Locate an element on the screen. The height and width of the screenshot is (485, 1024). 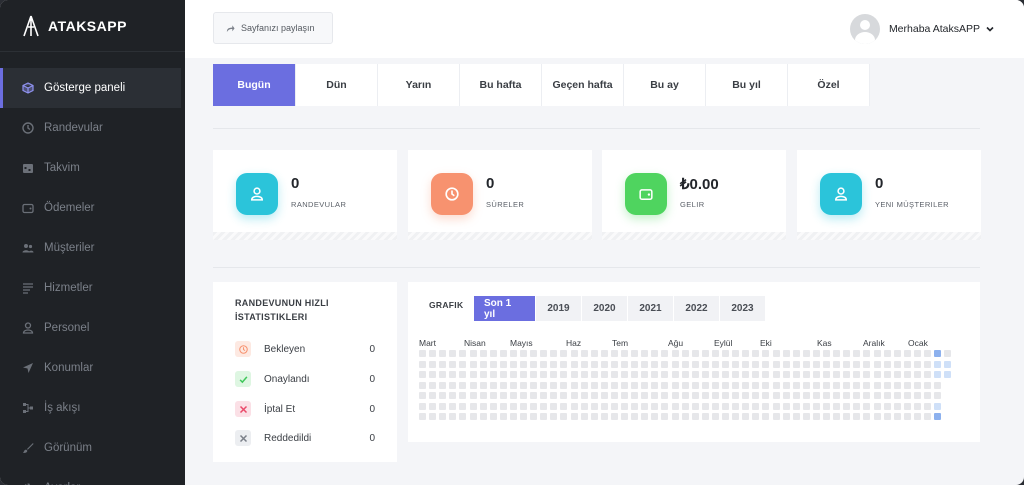
year-tab-2: 2019 is located at coordinates (559, 308).